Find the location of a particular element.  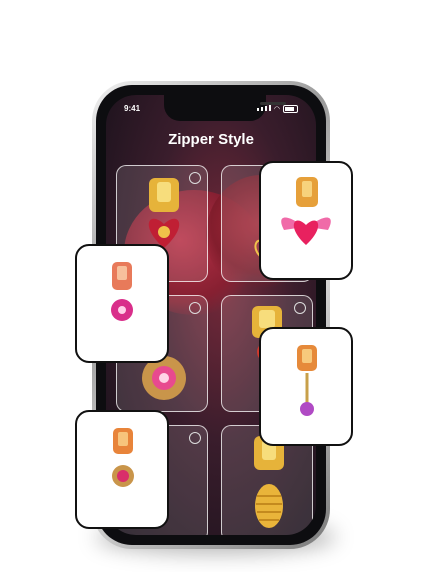

winged-heart-pull-icon is located at coordinates (306, 211).